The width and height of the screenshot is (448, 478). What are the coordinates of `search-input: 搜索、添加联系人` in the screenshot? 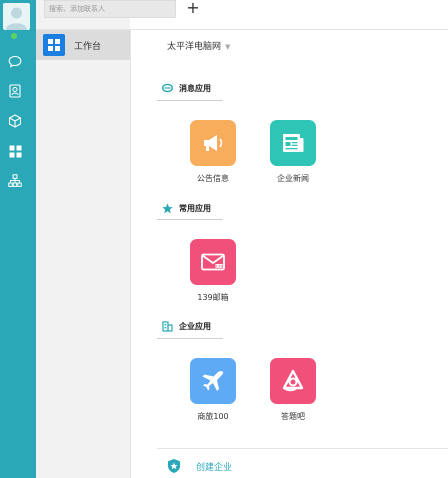 It's located at (110, 9).